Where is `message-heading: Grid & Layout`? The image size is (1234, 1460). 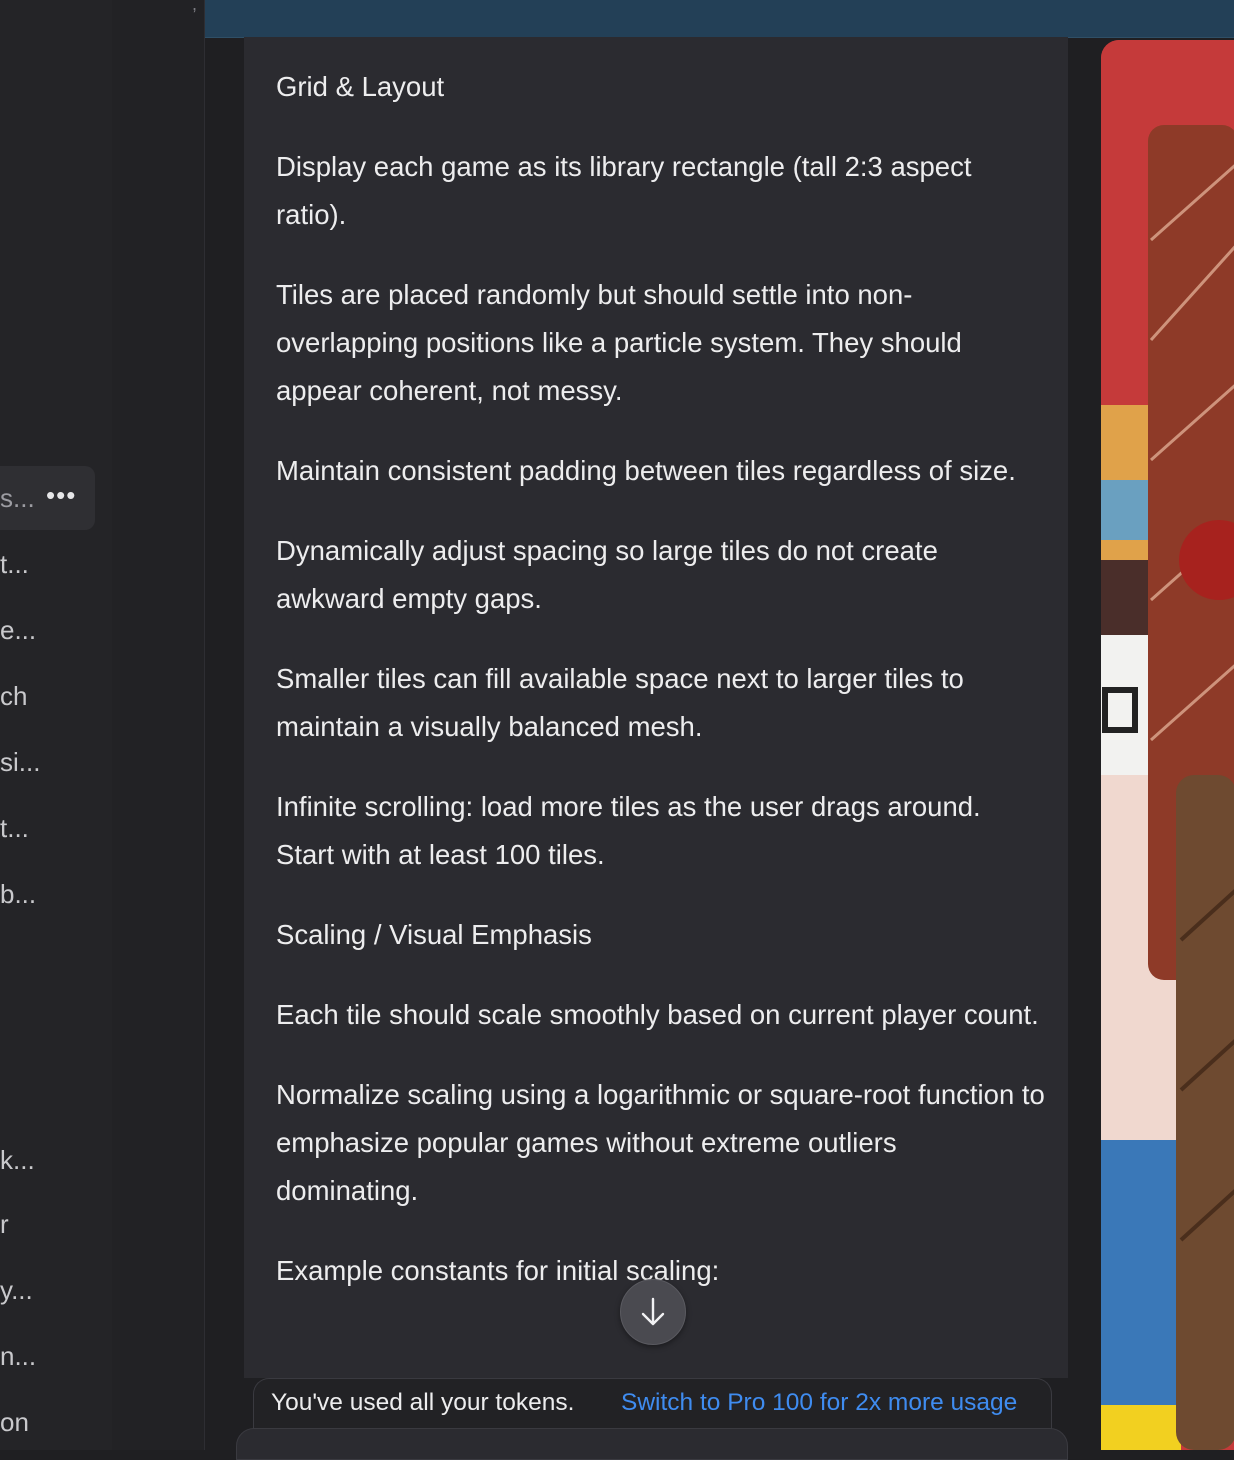 message-heading: Grid & Layout is located at coordinates (360, 86).